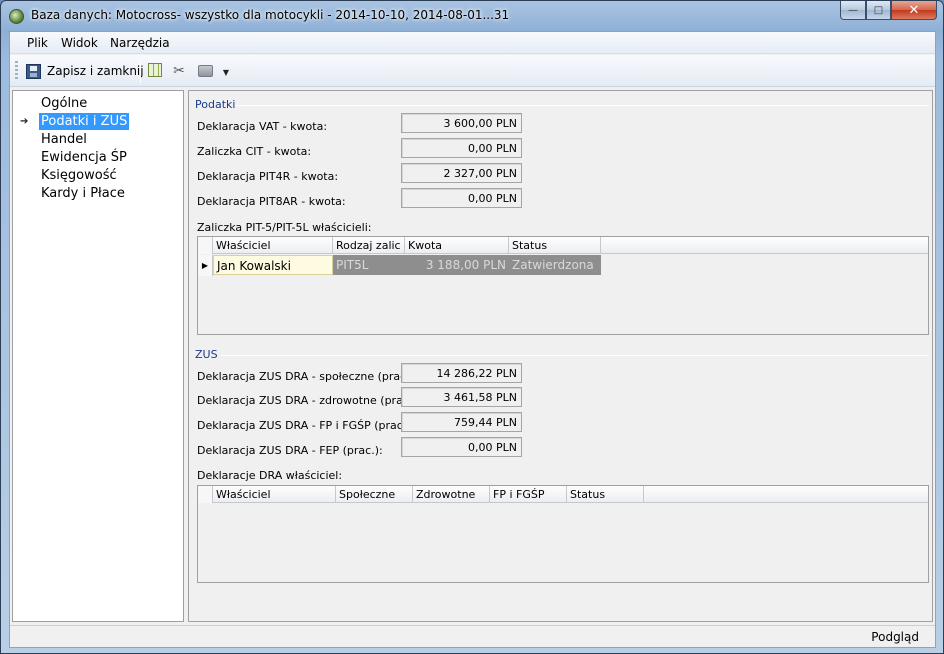  Describe the element at coordinates (461, 397) in the screenshot. I see `zus-health-amount-field: 3 461,58 PLN` at that location.